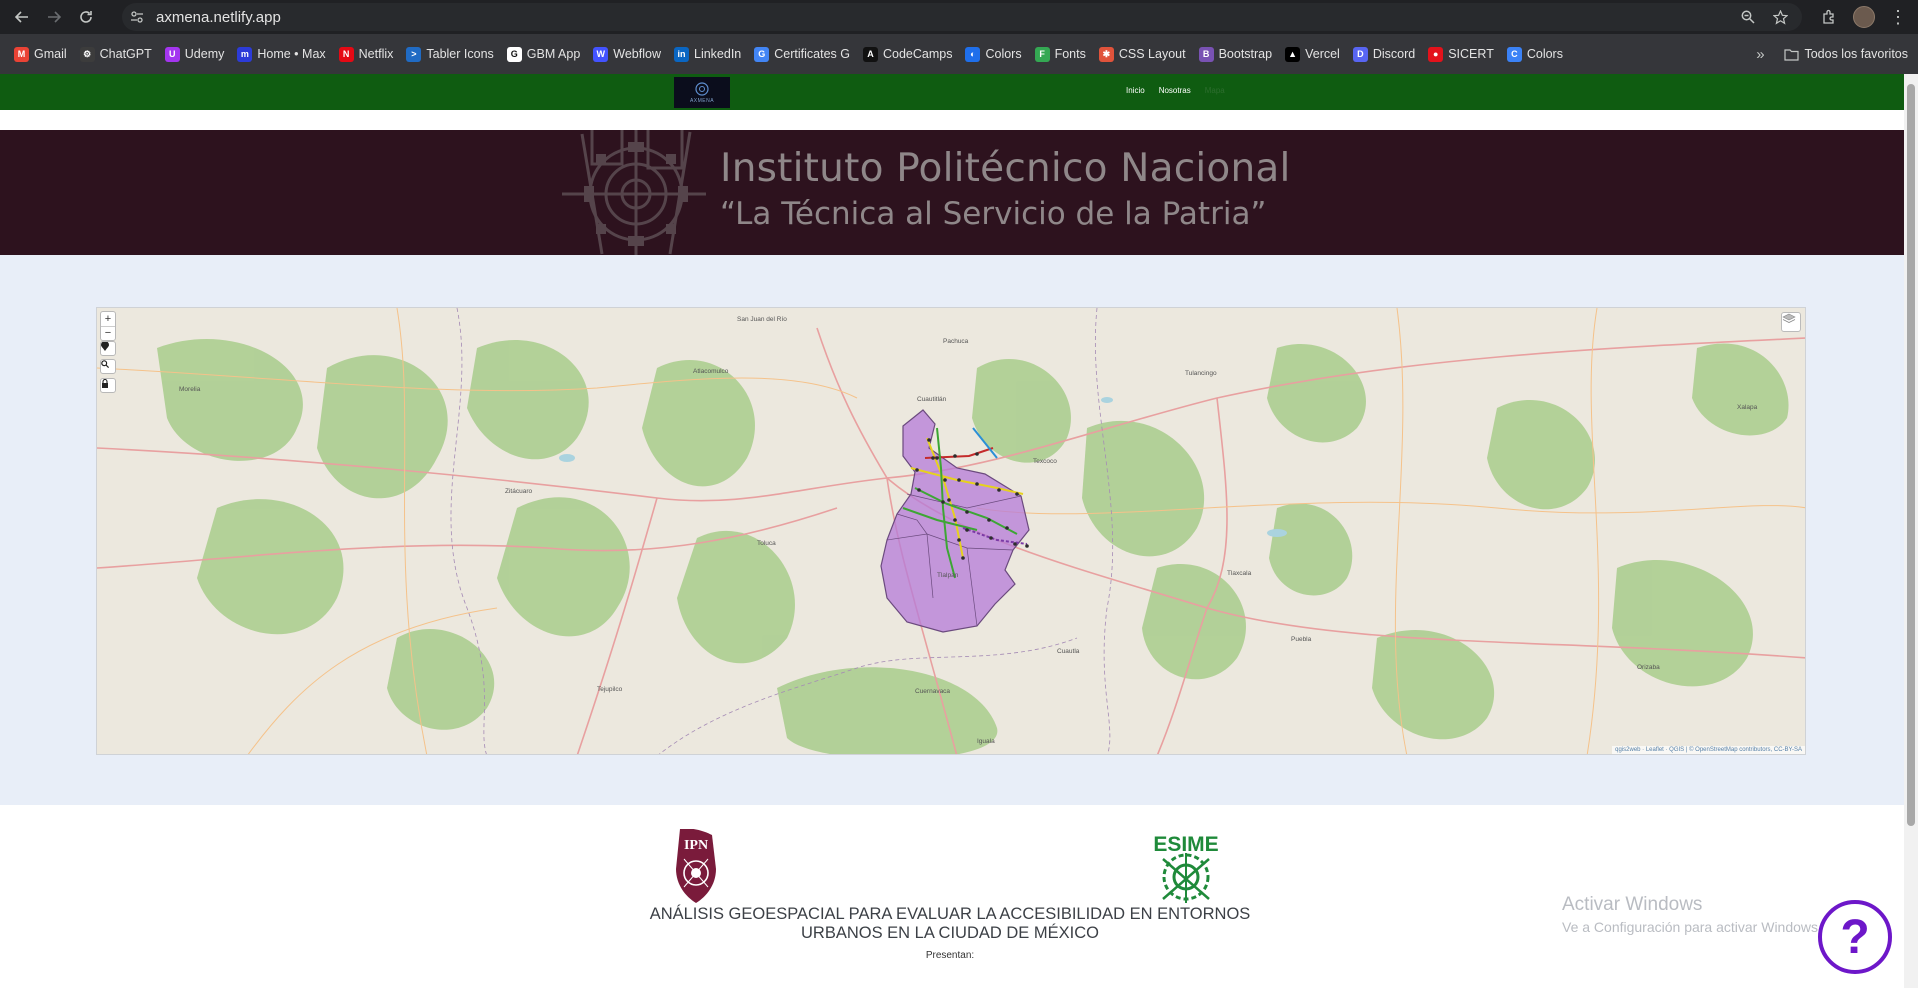 The height and width of the screenshot is (988, 1918). Describe the element at coordinates (105, 346) in the screenshot. I see `pin-icon` at that location.